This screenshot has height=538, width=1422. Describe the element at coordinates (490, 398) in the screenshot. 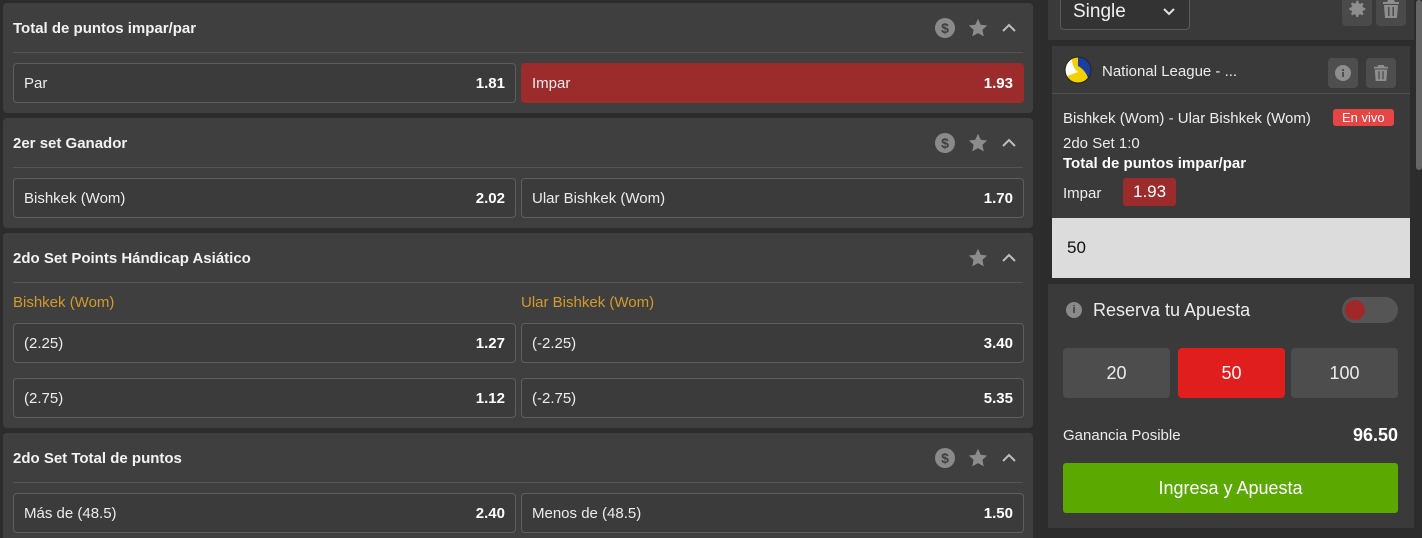

I see `odd-value: 1.12` at that location.